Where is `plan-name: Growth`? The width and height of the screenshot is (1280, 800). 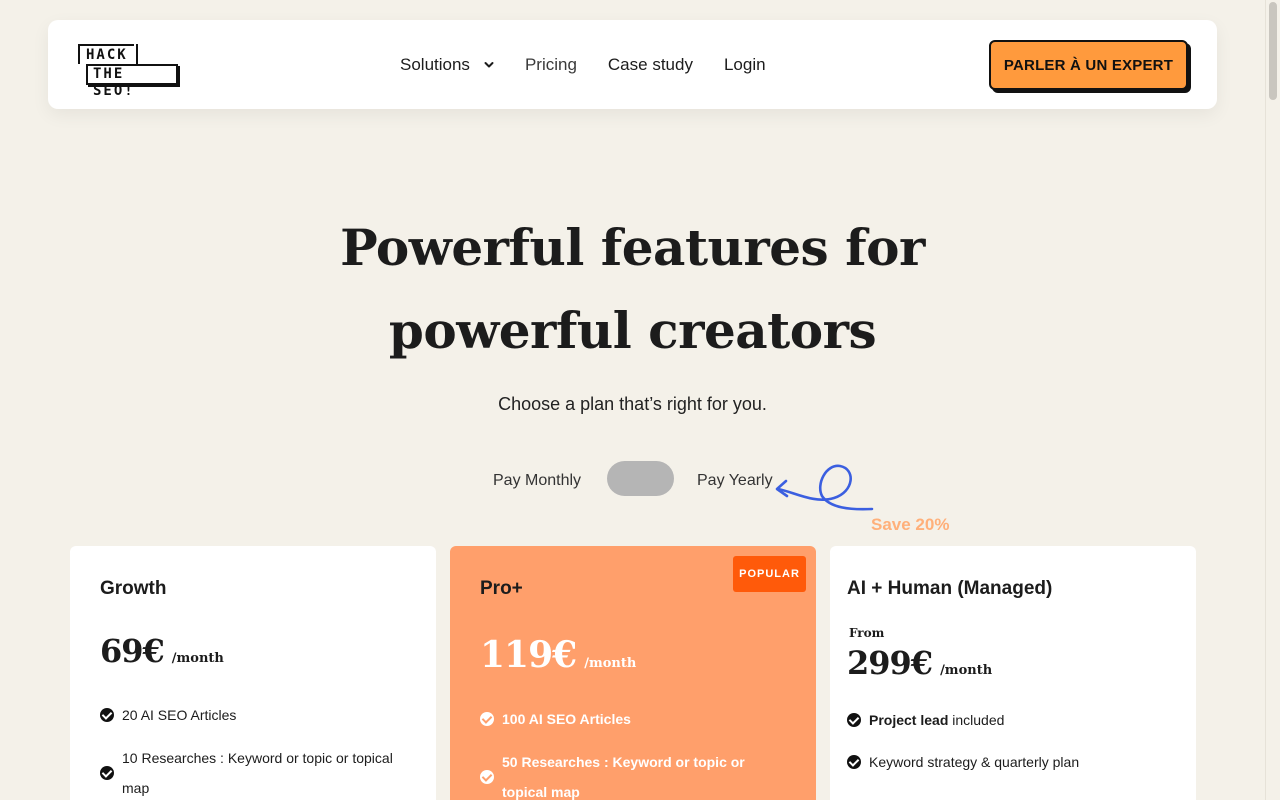
plan-name: Growth is located at coordinates (133, 588).